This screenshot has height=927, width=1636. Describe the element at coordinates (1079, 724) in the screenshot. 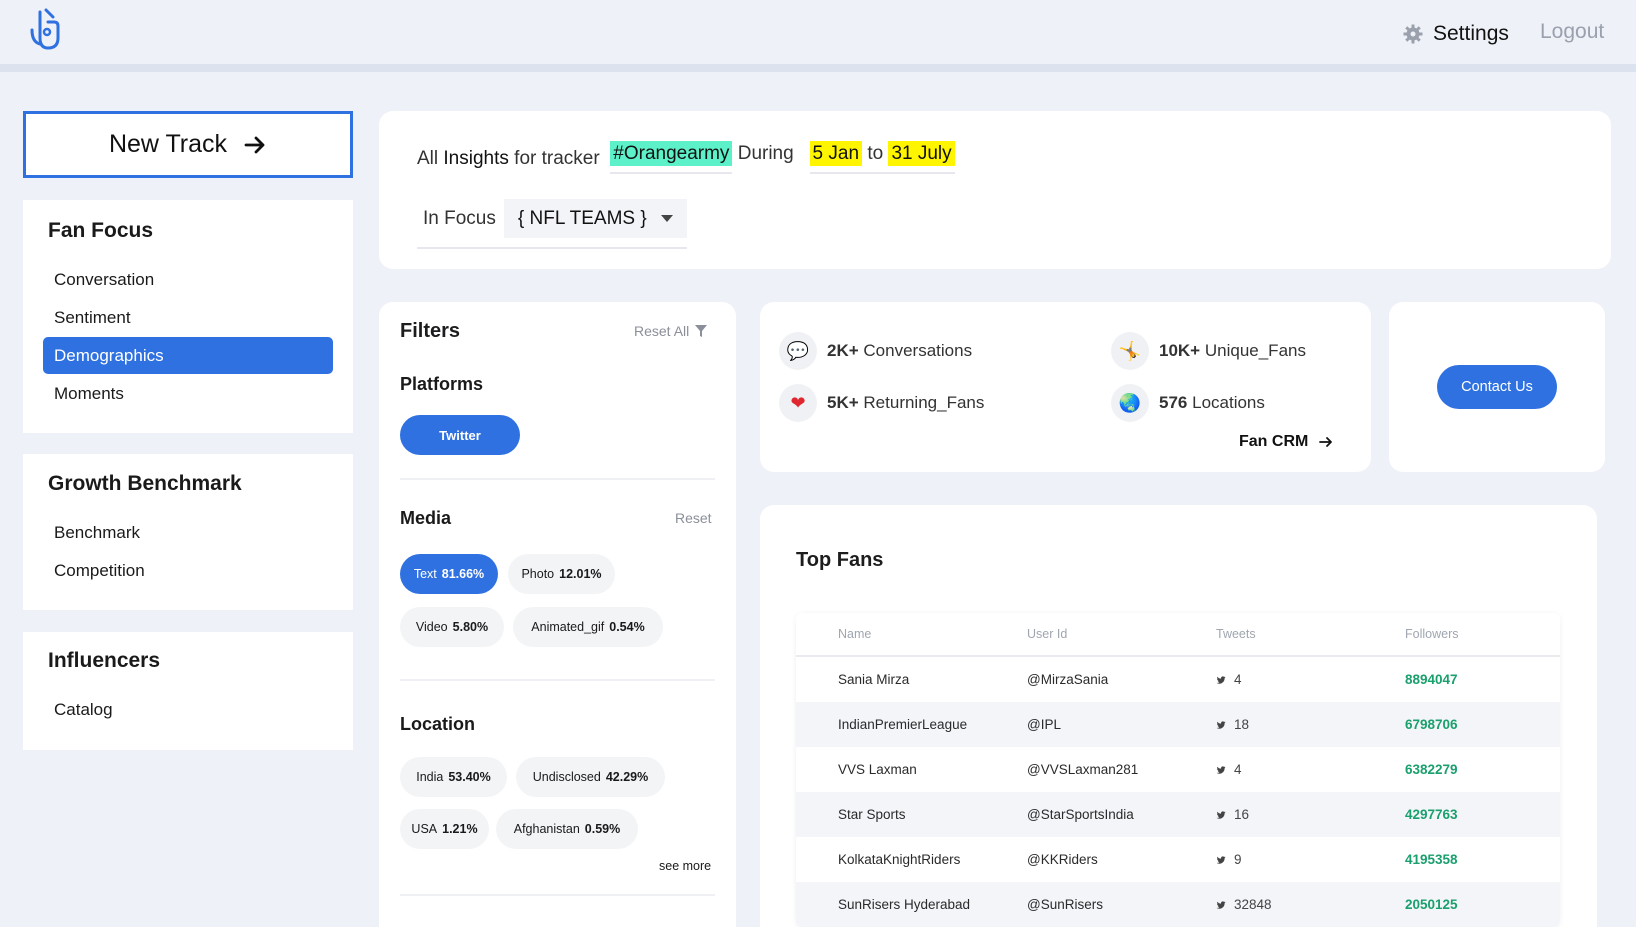

I see `fan-user-id: @IPL` at that location.